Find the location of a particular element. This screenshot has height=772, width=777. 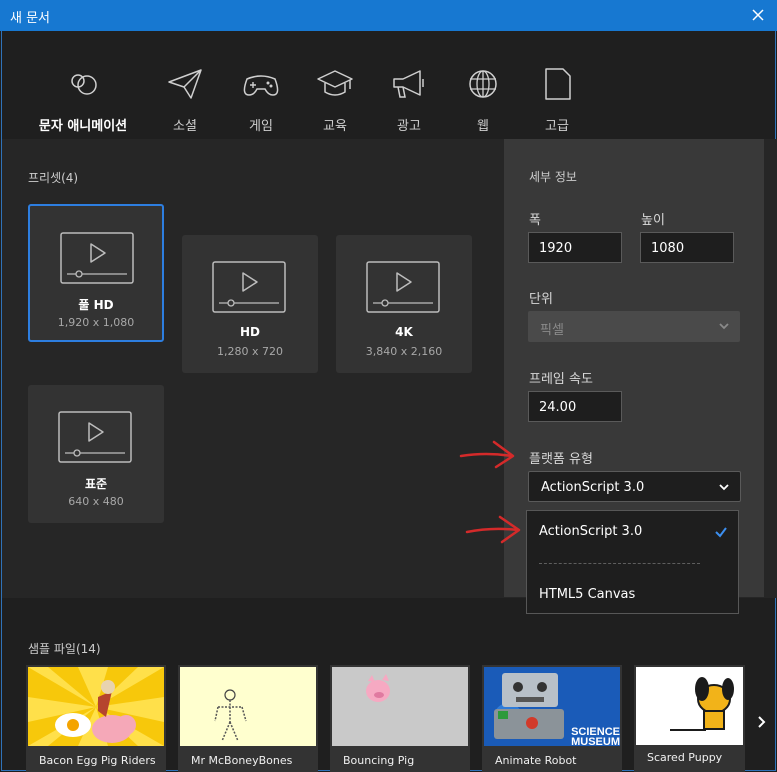

units-label: 단위 is located at coordinates (541, 299).